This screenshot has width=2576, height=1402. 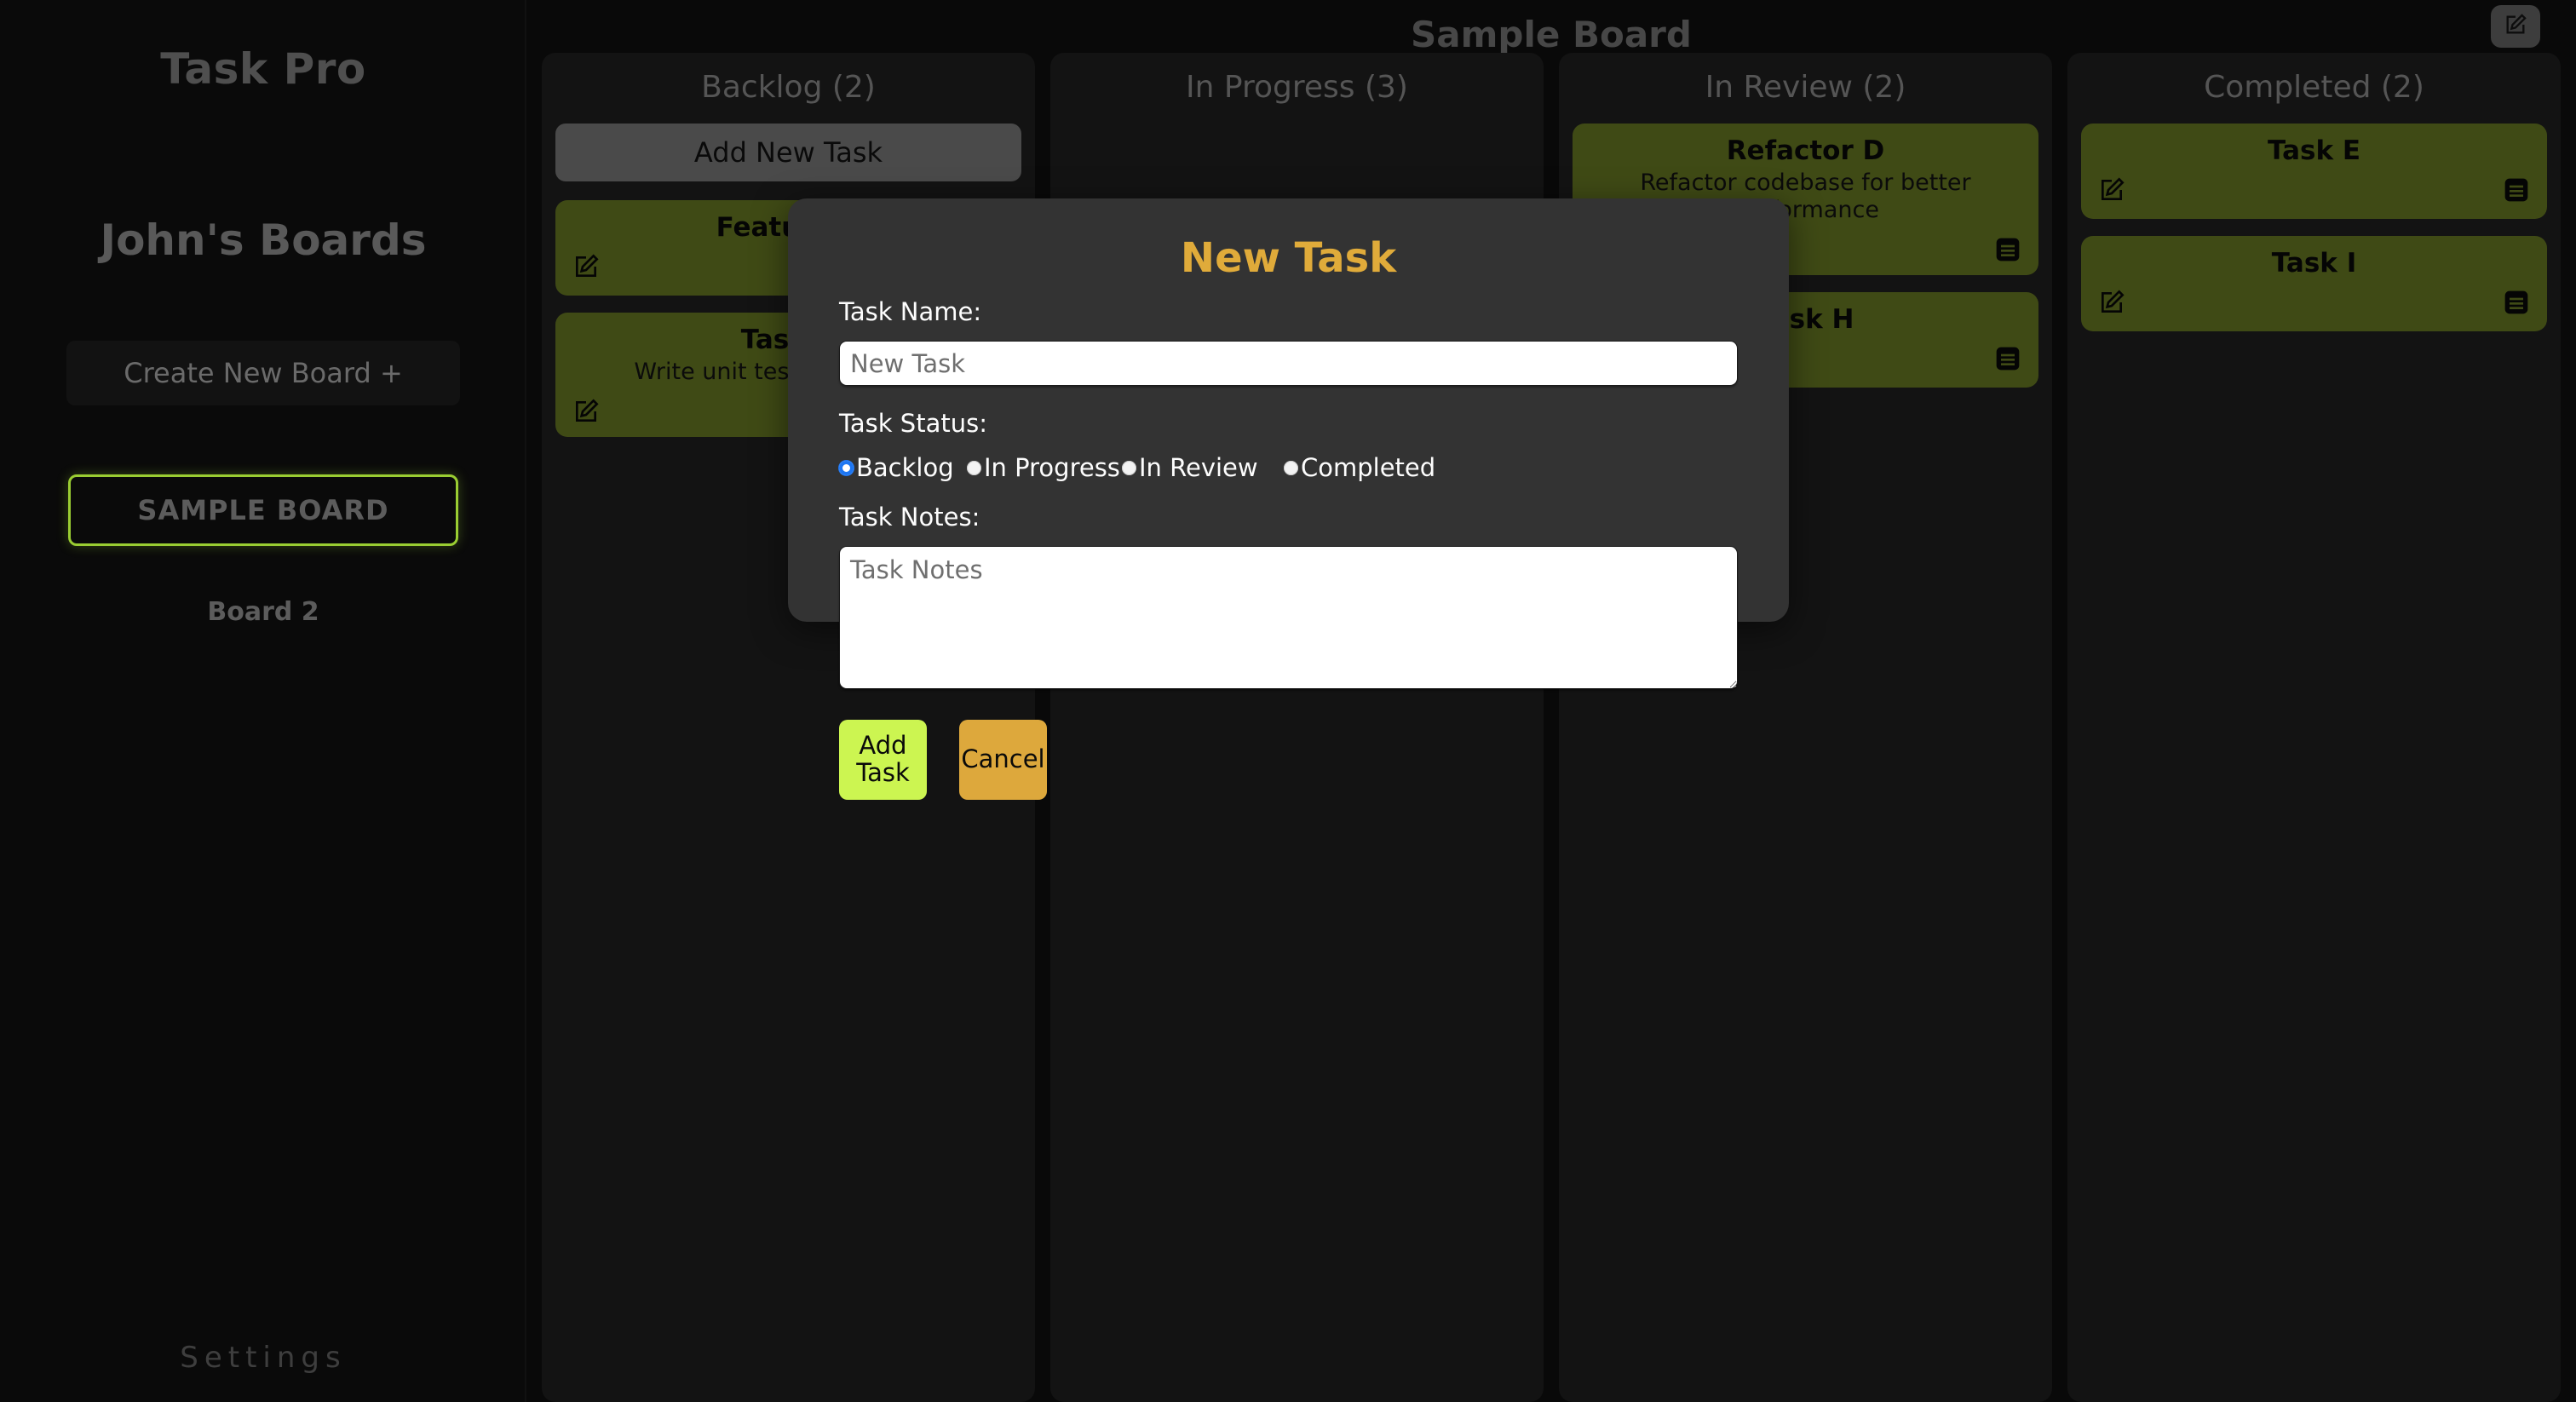 I want to click on add-new-task-button: Add New Task, so click(x=788, y=152).